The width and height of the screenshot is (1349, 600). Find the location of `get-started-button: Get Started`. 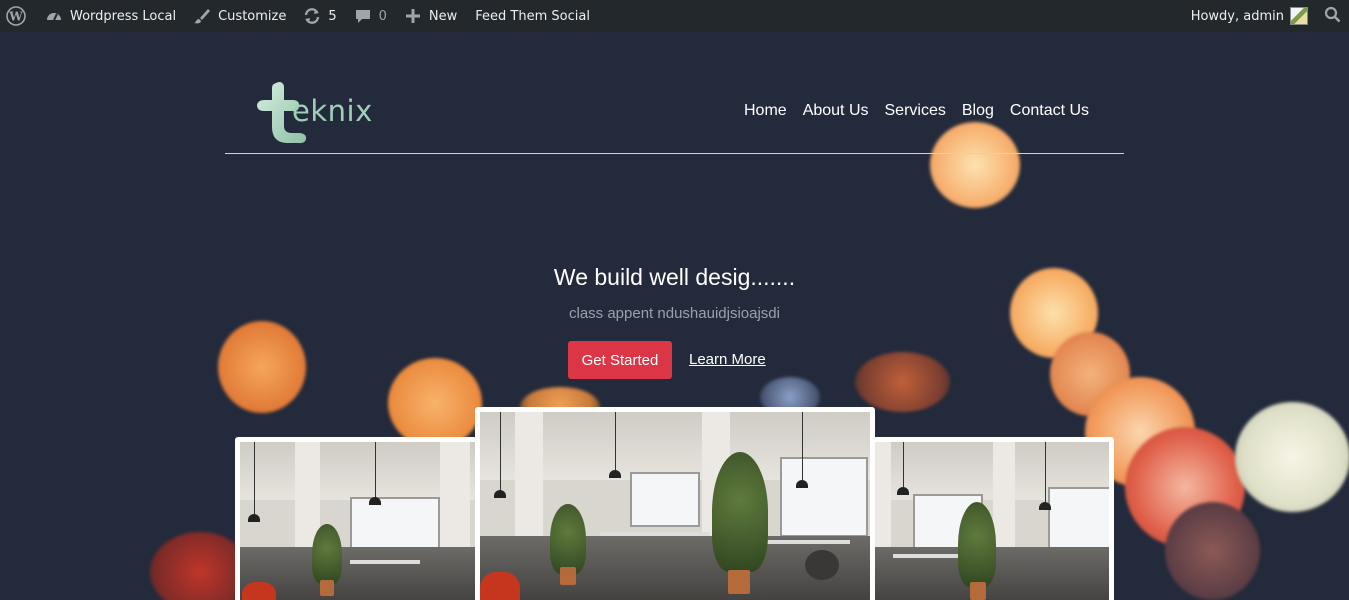

get-started-button: Get Started is located at coordinates (620, 360).